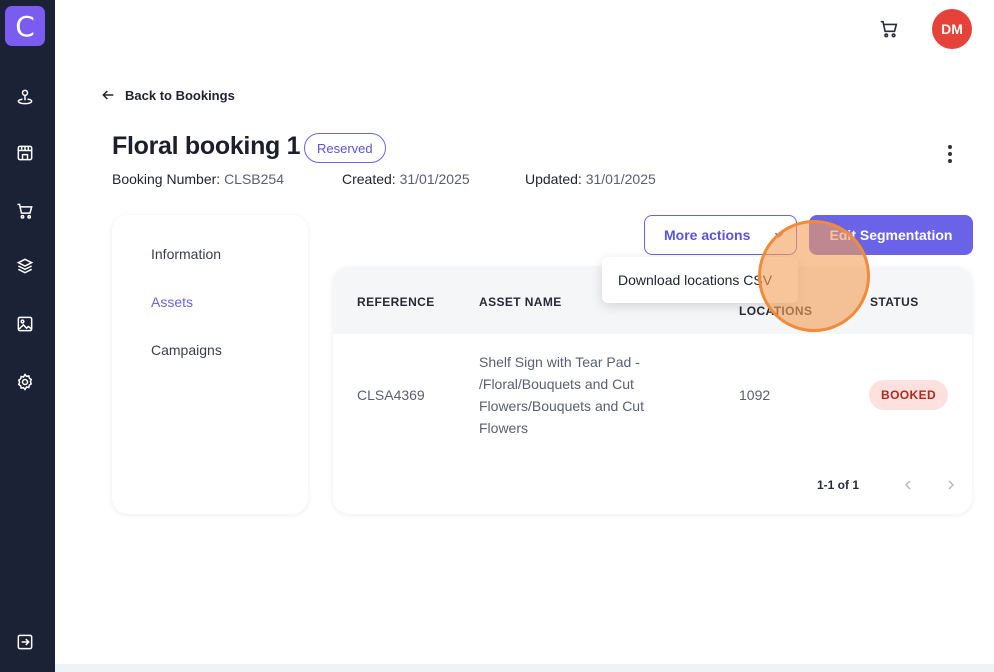 Image resolution: width=994 pixels, height=672 pixels. I want to click on status-badge-label: Reserved, so click(345, 148).